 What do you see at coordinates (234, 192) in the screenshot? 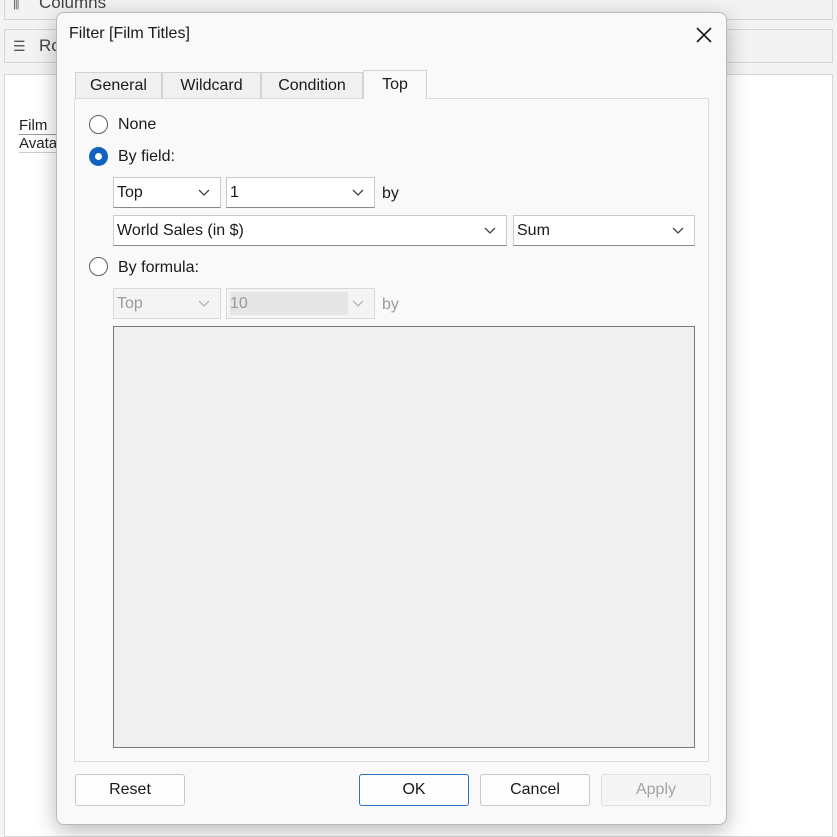
I see `by-field-count-value: 1` at bounding box center [234, 192].